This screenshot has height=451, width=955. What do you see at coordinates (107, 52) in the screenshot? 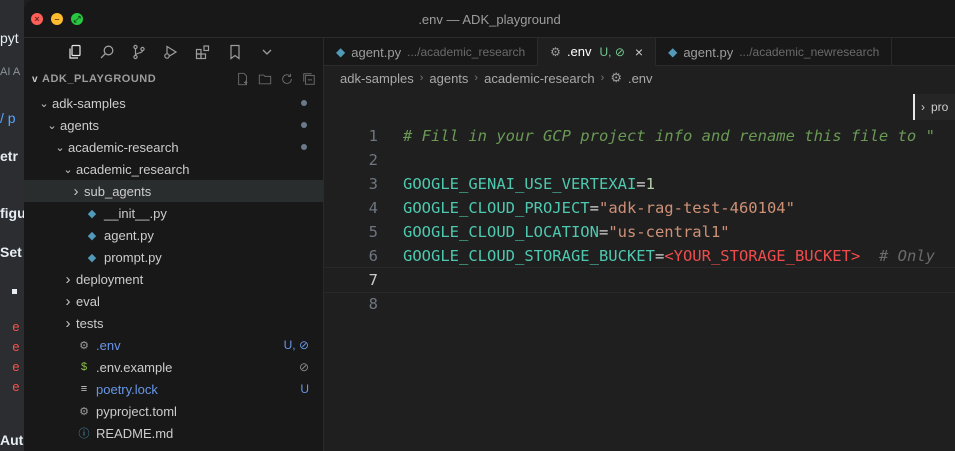
I see `search-icon` at bounding box center [107, 52].